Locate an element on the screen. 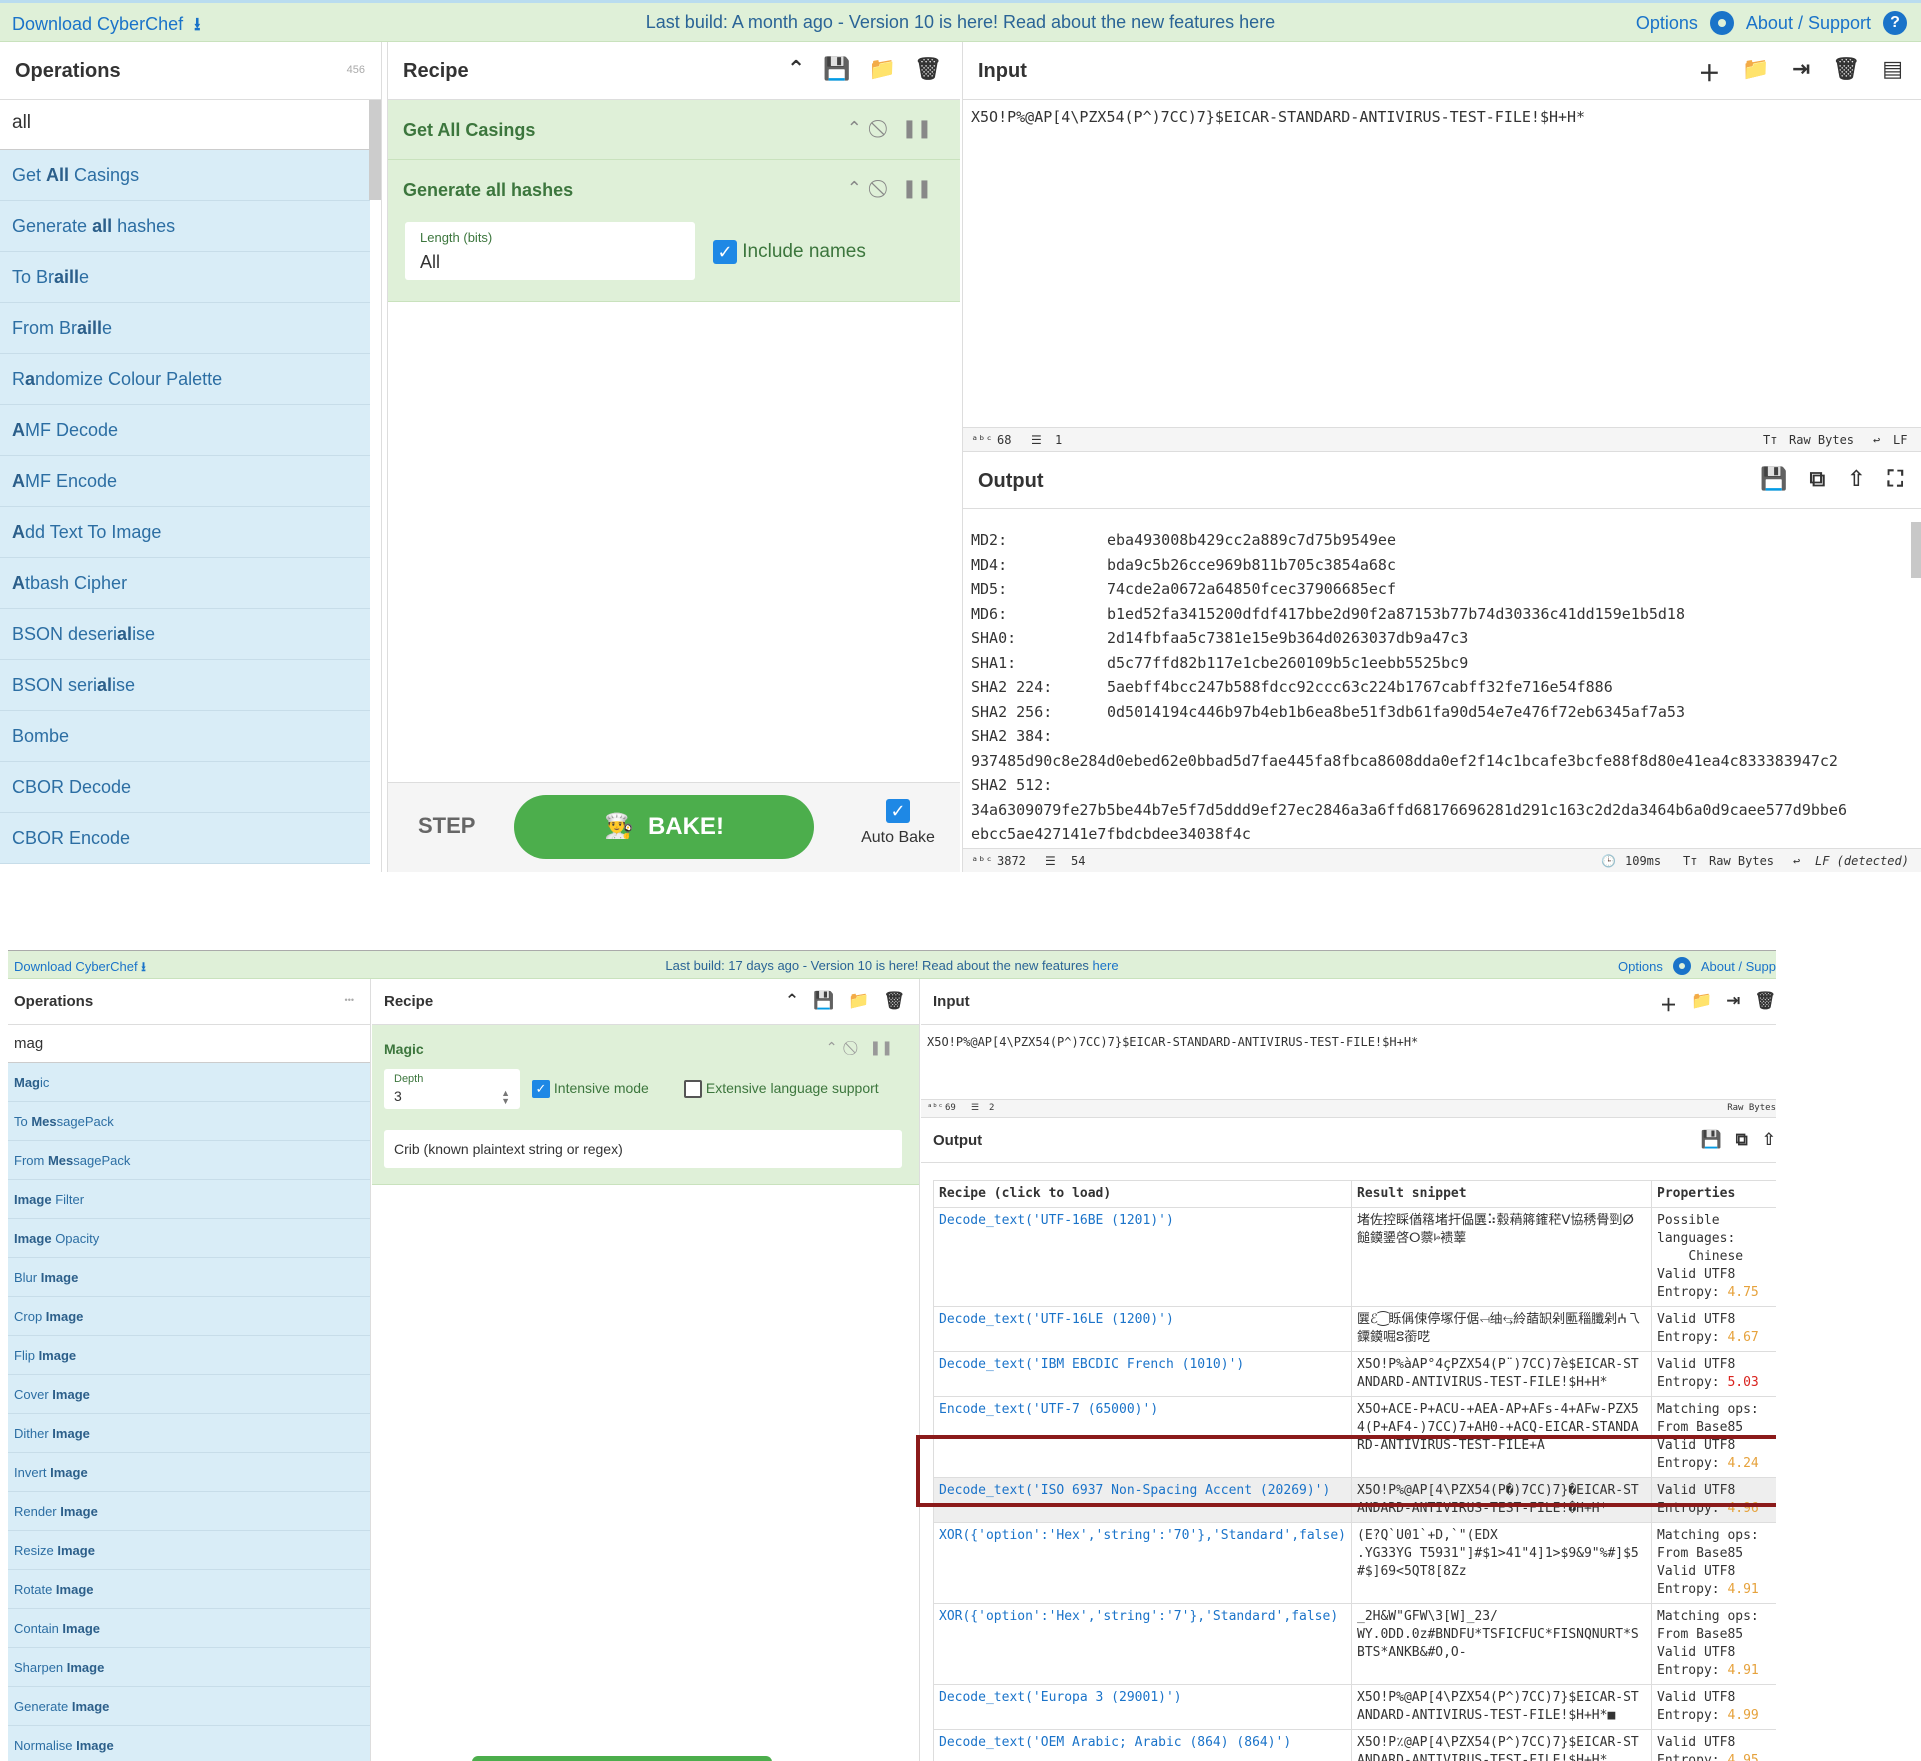  operation-item: Cover Image is located at coordinates (189, 1394).